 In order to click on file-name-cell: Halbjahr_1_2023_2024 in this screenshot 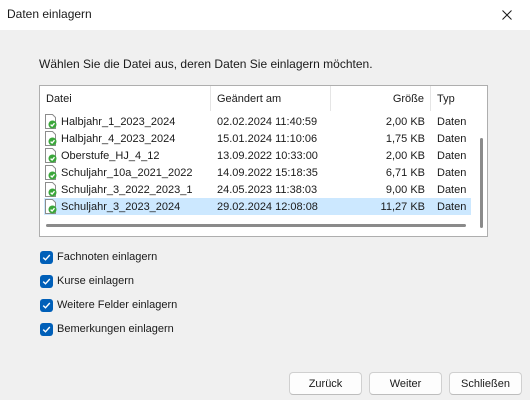, I will do `click(127, 121)`.